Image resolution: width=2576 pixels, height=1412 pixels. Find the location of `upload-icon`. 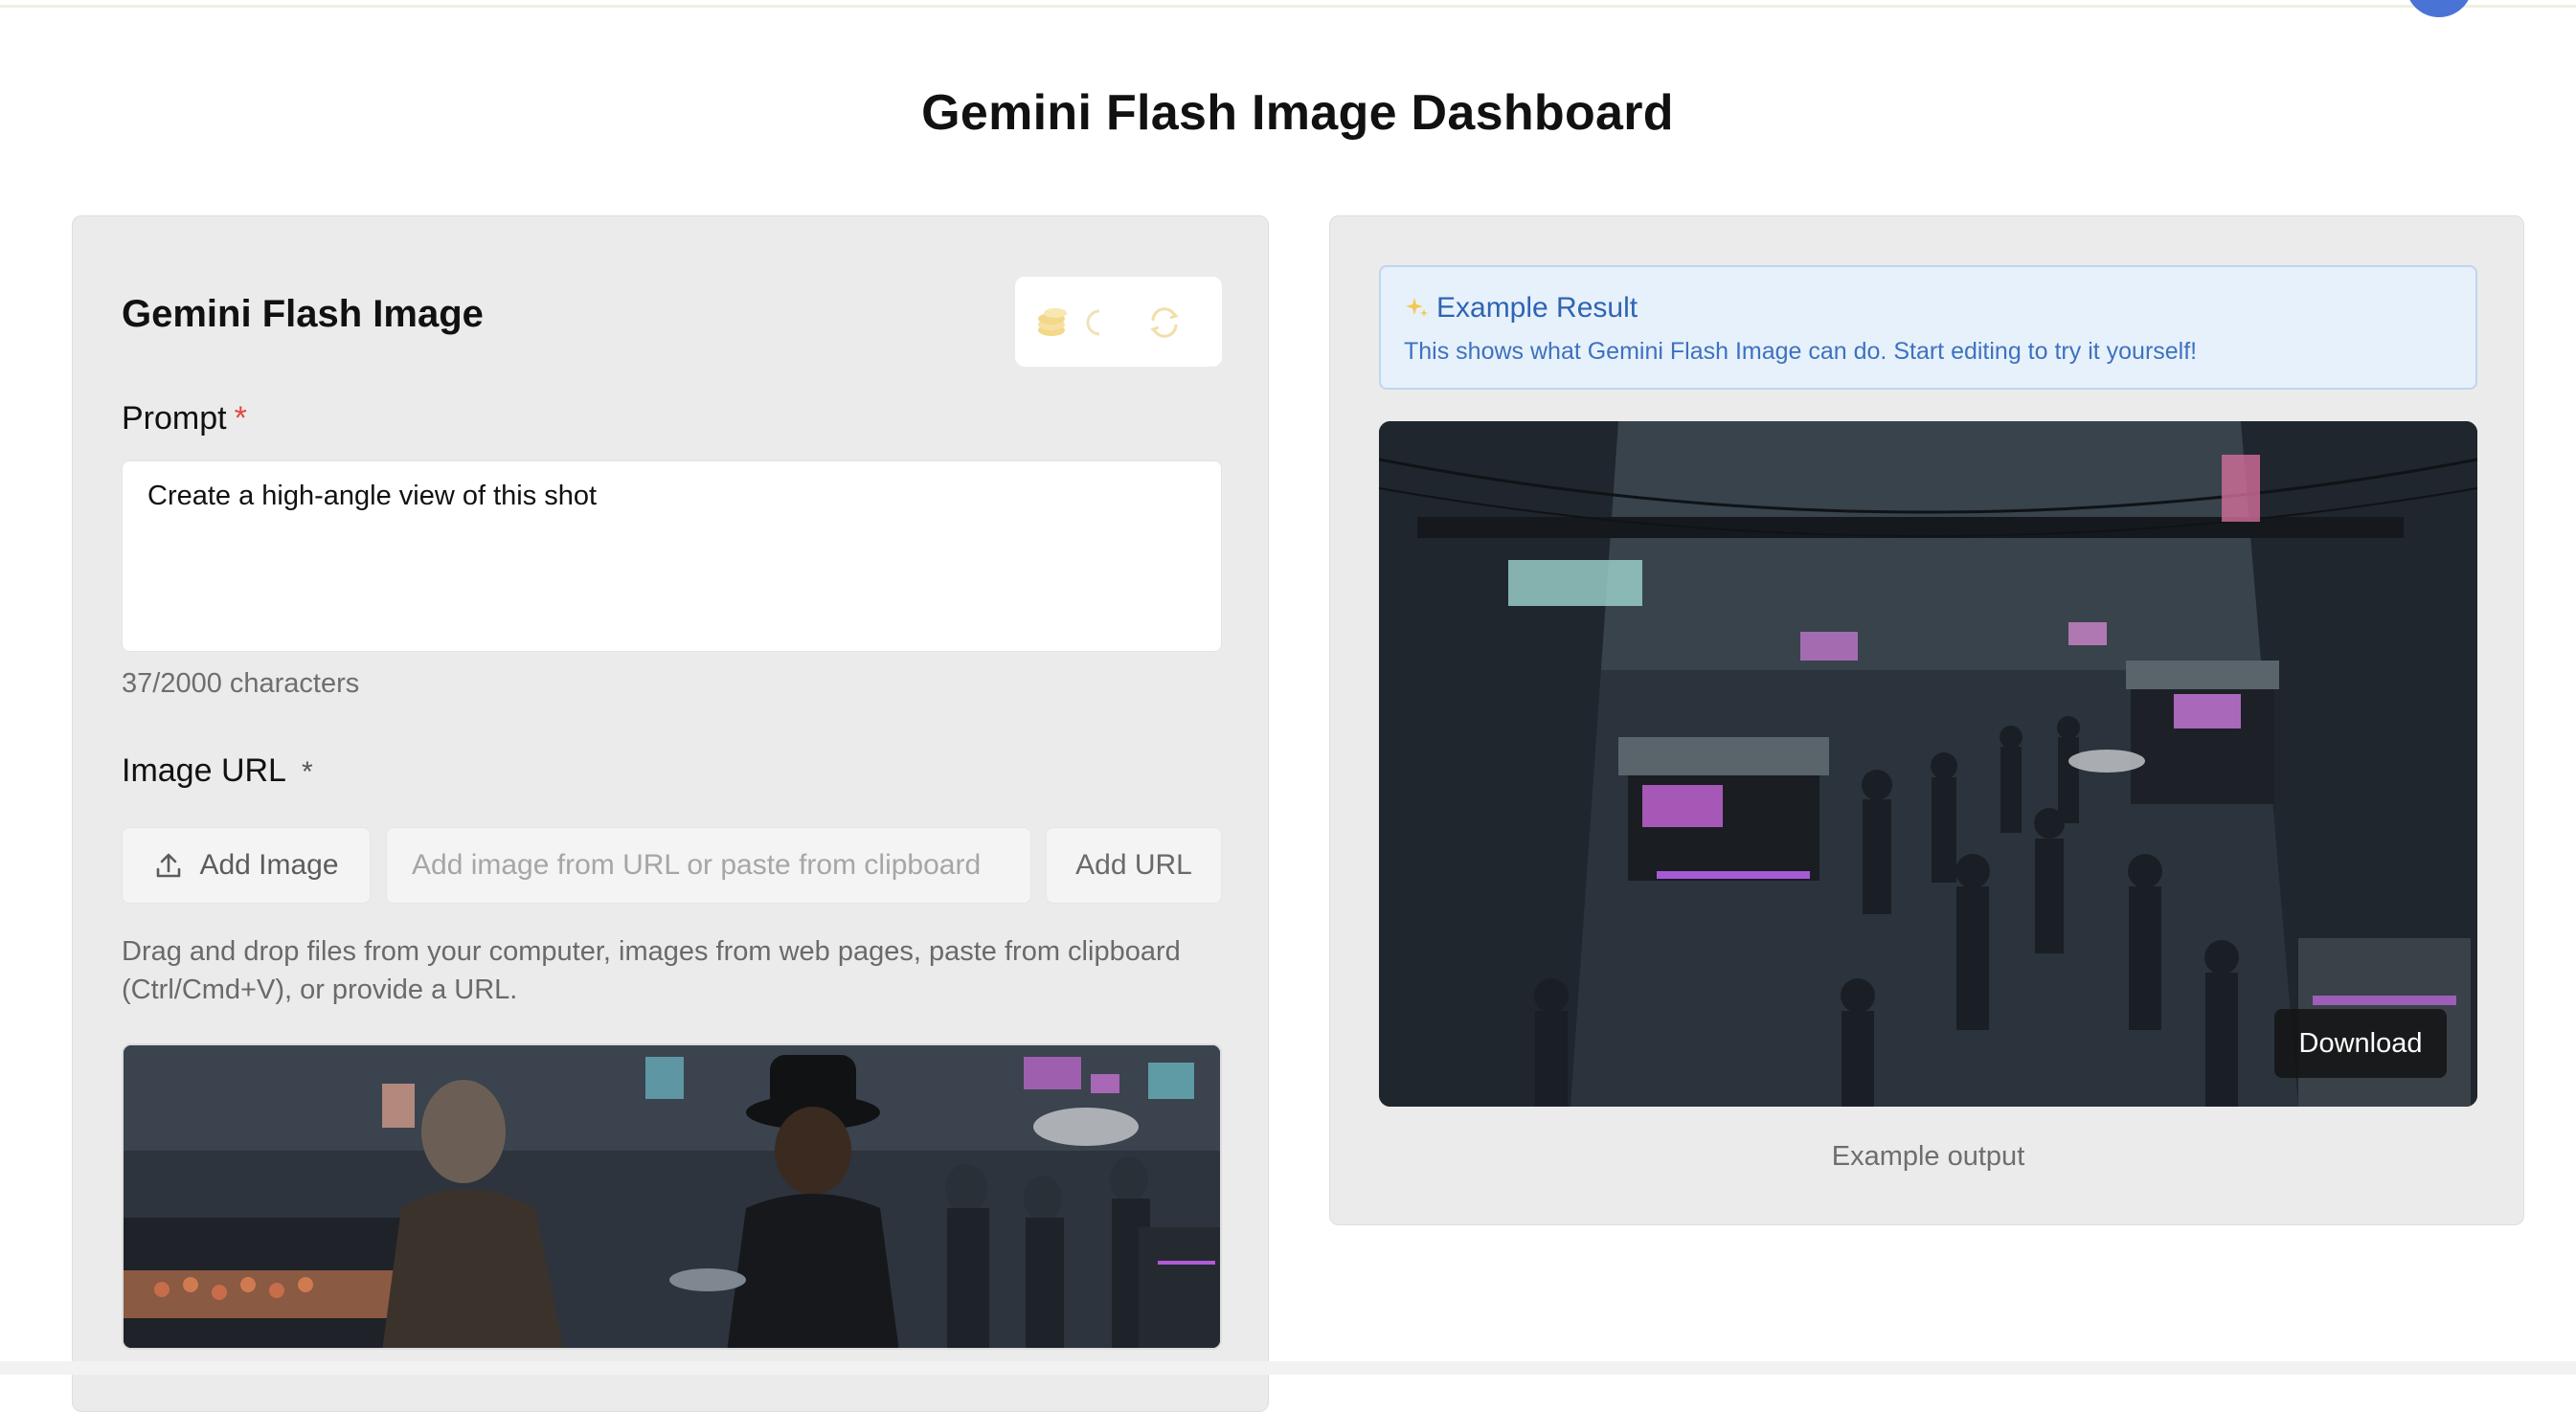

upload-icon is located at coordinates (169, 866).